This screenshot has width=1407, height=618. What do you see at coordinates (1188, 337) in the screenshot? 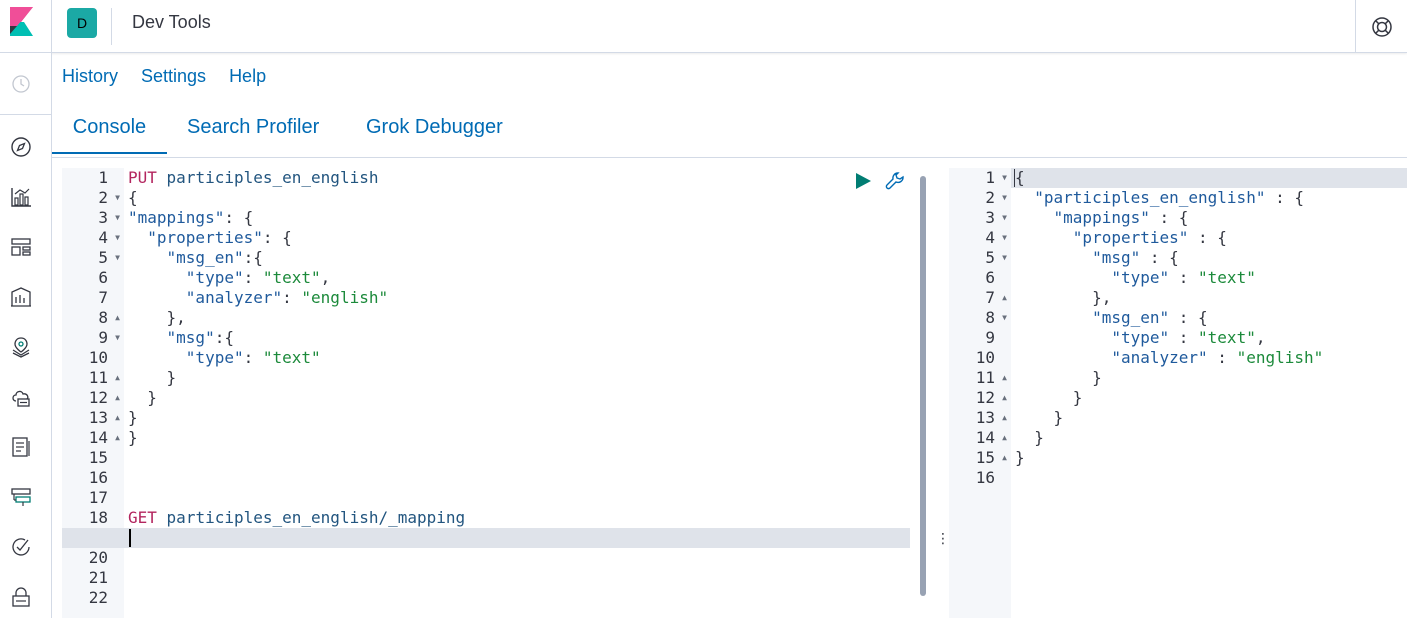
I see `code-line: "type" : "text",` at bounding box center [1188, 337].